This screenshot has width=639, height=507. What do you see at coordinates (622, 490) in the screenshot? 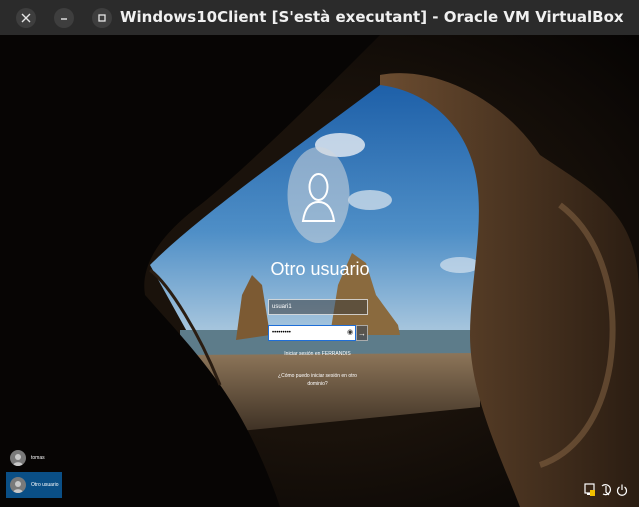
I see `power-icon` at bounding box center [622, 490].